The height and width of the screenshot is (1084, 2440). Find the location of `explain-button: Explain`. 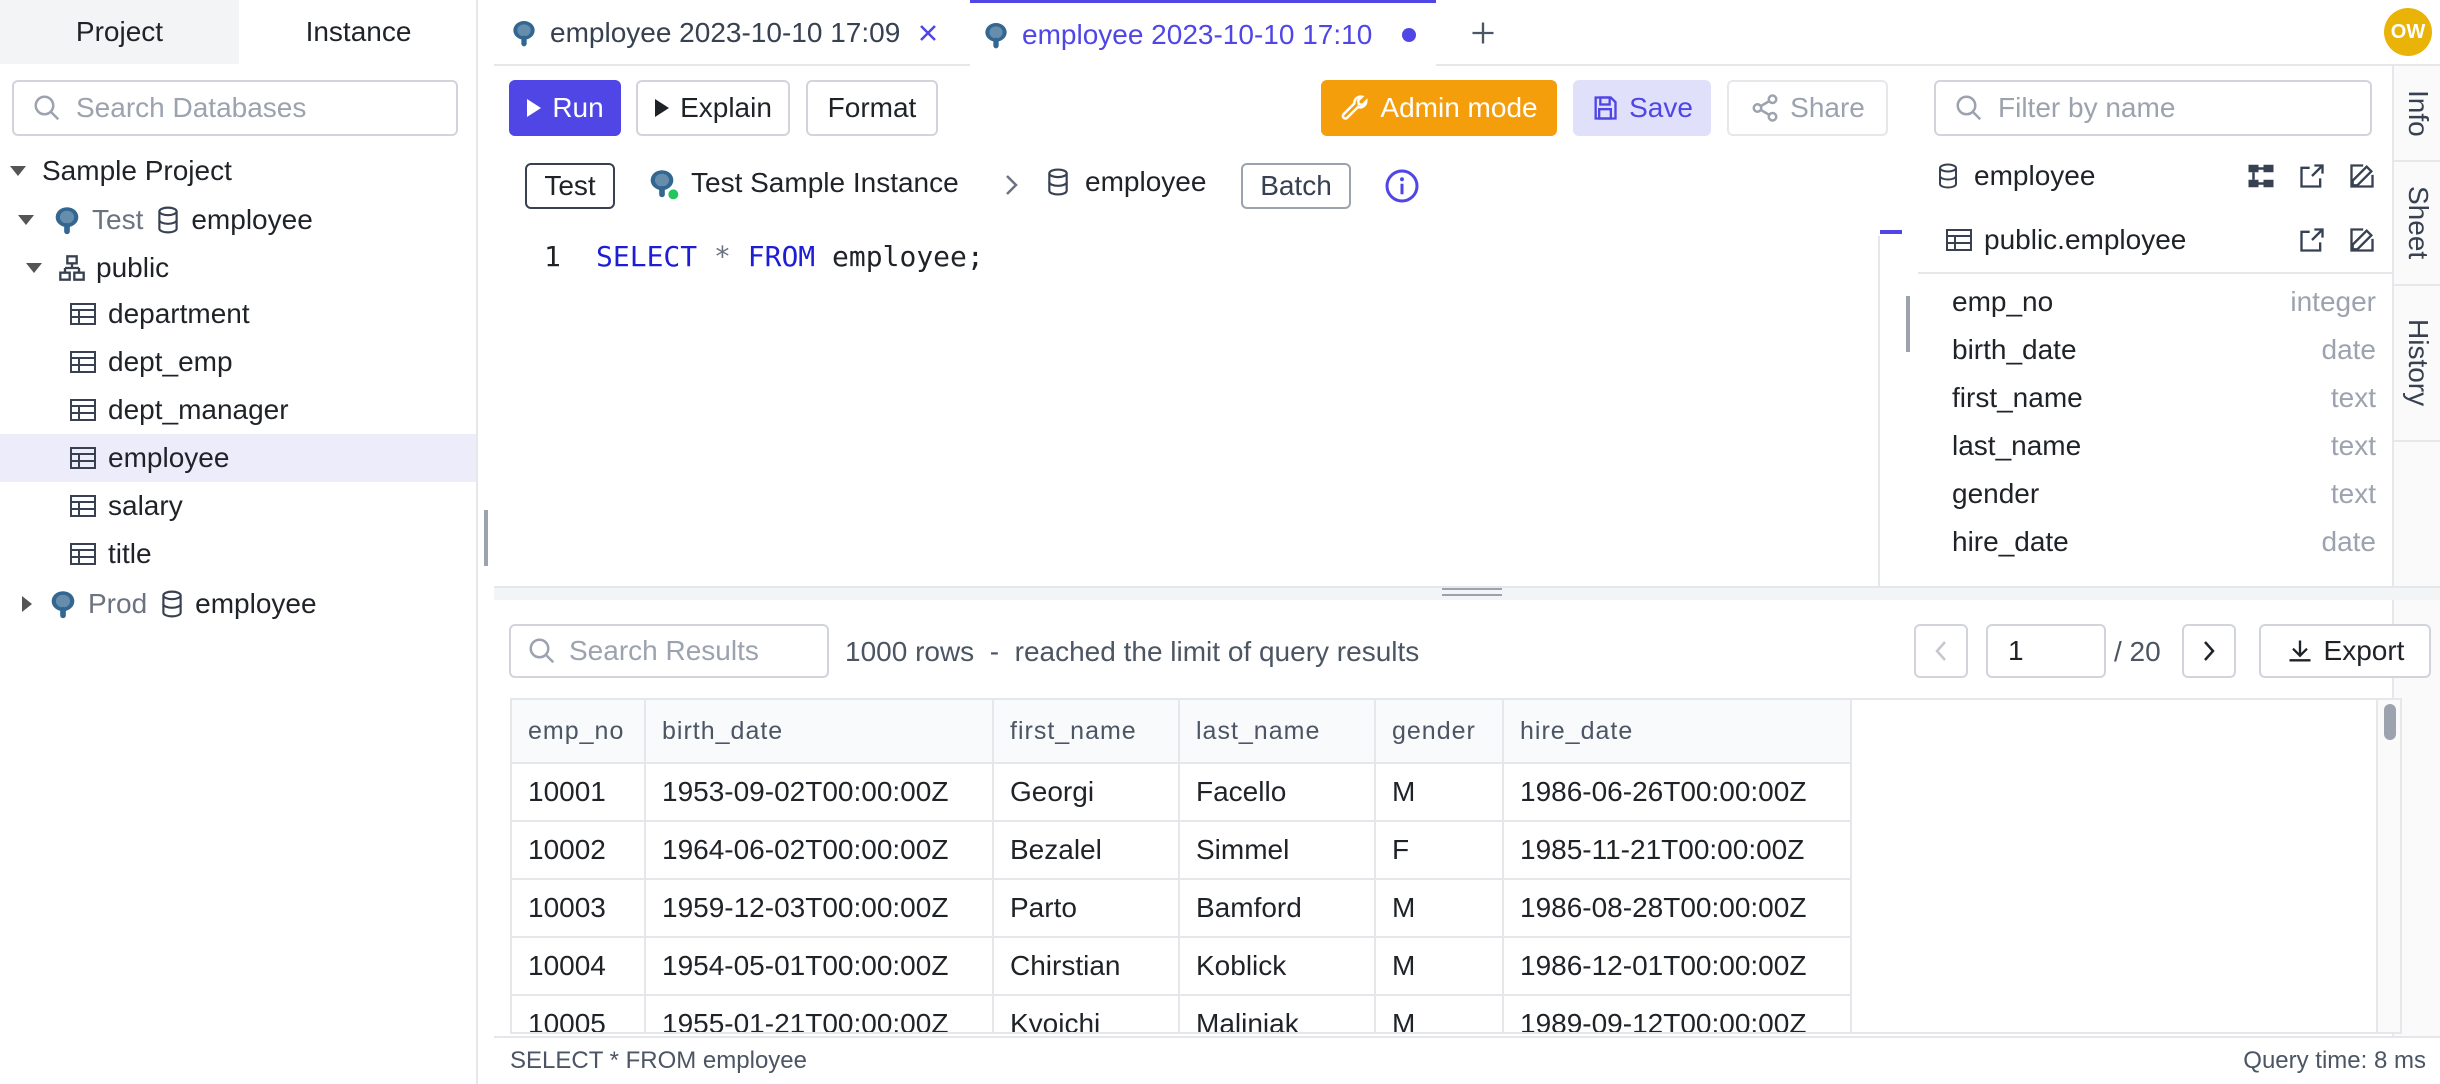

explain-button: Explain is located at coordinates (713, 108).